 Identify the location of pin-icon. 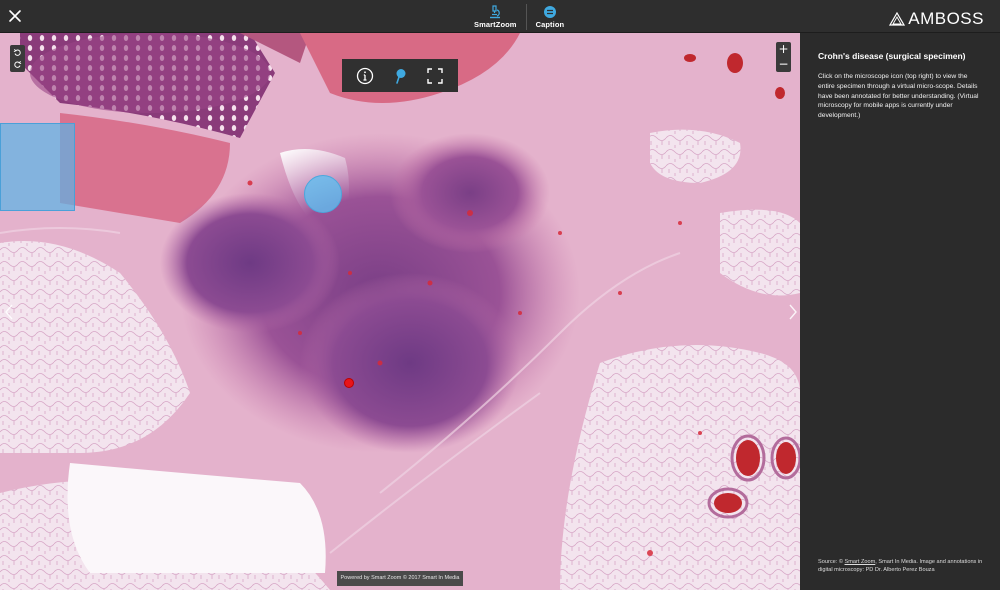
(401, 76).